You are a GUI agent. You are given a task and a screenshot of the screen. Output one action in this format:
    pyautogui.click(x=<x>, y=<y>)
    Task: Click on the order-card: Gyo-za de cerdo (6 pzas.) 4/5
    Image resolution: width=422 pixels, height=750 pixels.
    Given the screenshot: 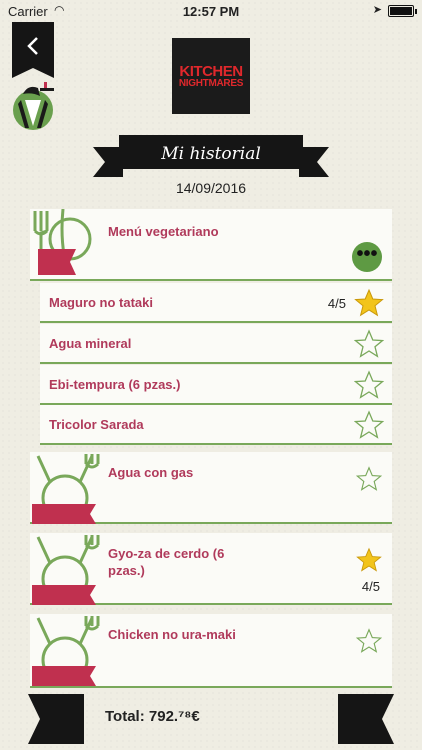 What is the action you would take?
    pyautogui.click(x=211, y=569)
    